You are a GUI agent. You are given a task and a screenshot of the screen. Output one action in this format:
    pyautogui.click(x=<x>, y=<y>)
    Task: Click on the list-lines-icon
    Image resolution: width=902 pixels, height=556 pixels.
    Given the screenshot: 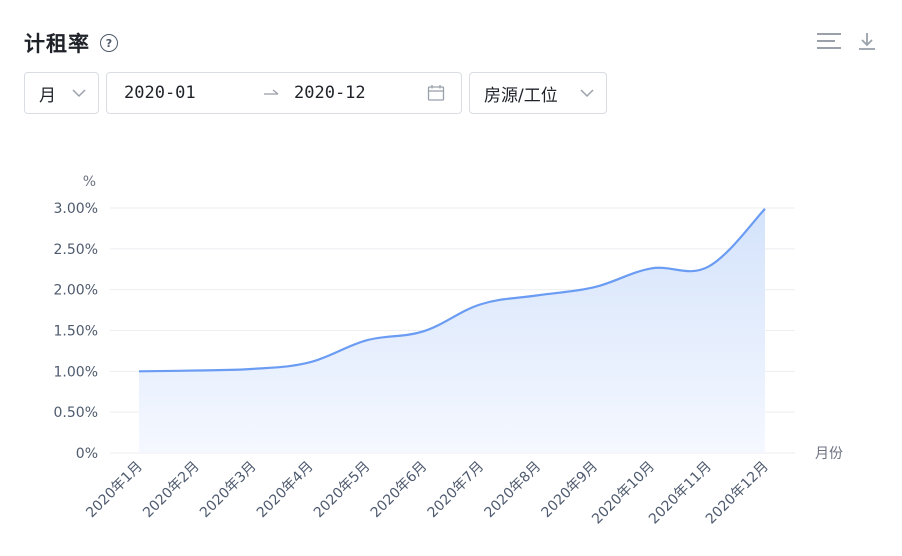 What is the action you would take?
    pyautogui.click(x=829, y=41)
    